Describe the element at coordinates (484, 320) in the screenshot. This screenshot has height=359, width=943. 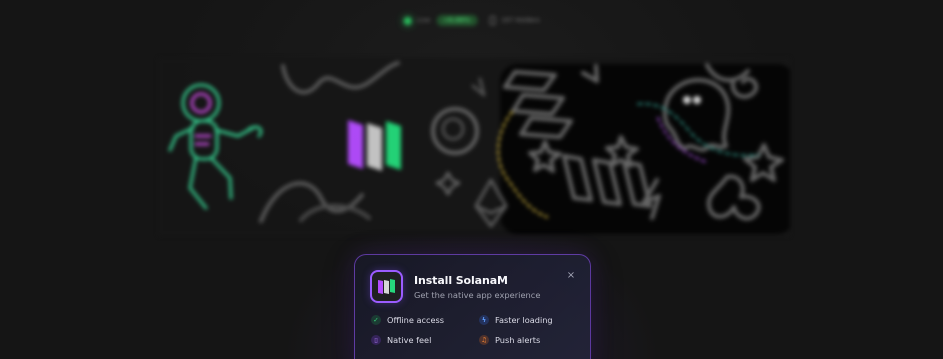
I see `lightning-icon: ϟ` at that location.